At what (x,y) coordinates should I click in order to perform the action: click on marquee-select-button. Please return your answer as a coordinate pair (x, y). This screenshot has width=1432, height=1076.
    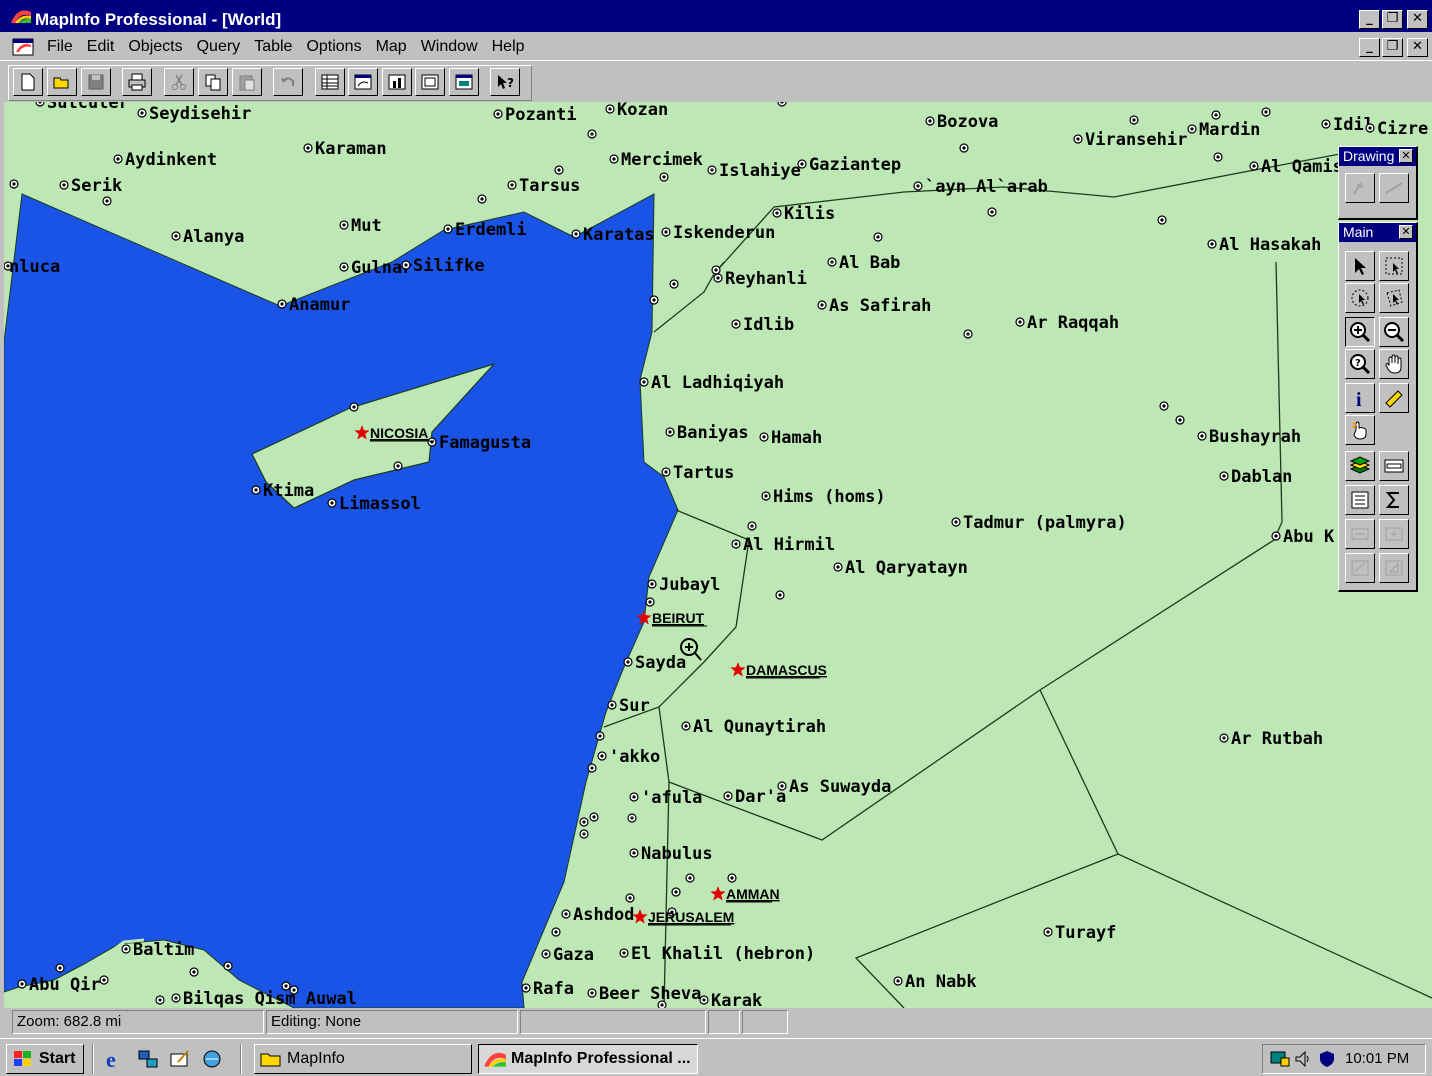
    Looking at the image, I should click on (1394, 266).